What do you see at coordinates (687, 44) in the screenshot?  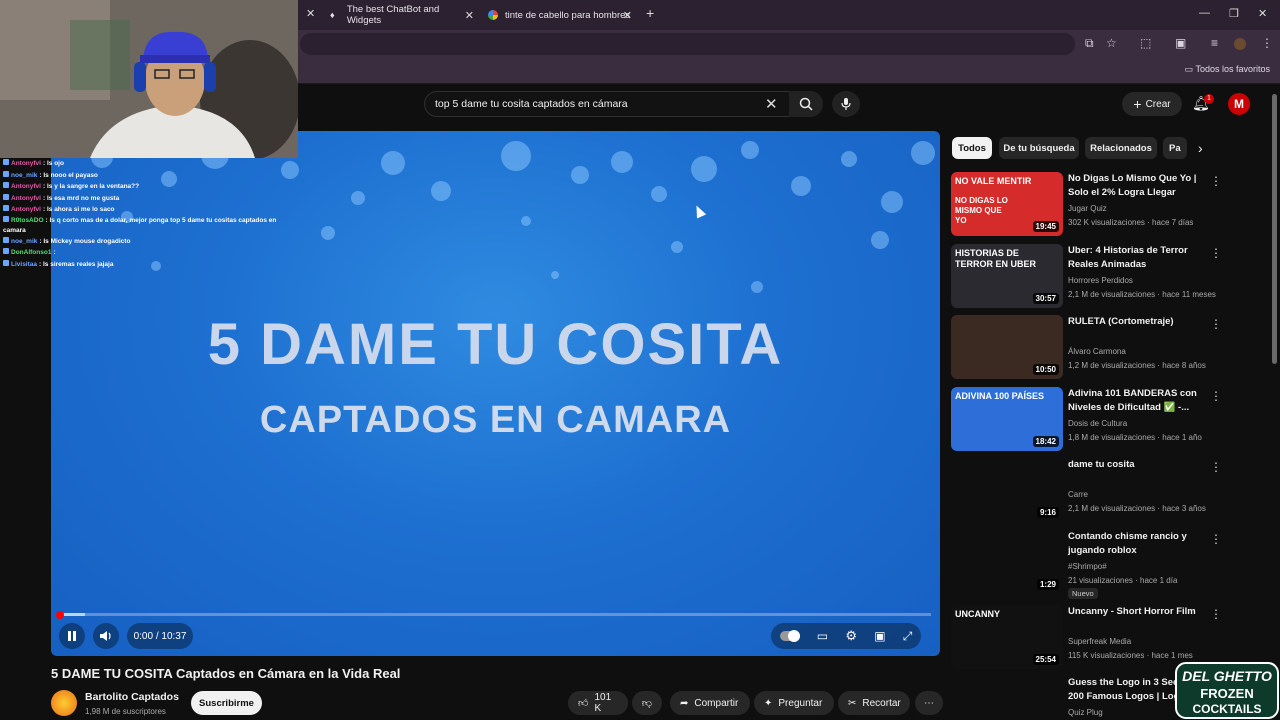 I see `address-field` at bounding box center [687, 44].